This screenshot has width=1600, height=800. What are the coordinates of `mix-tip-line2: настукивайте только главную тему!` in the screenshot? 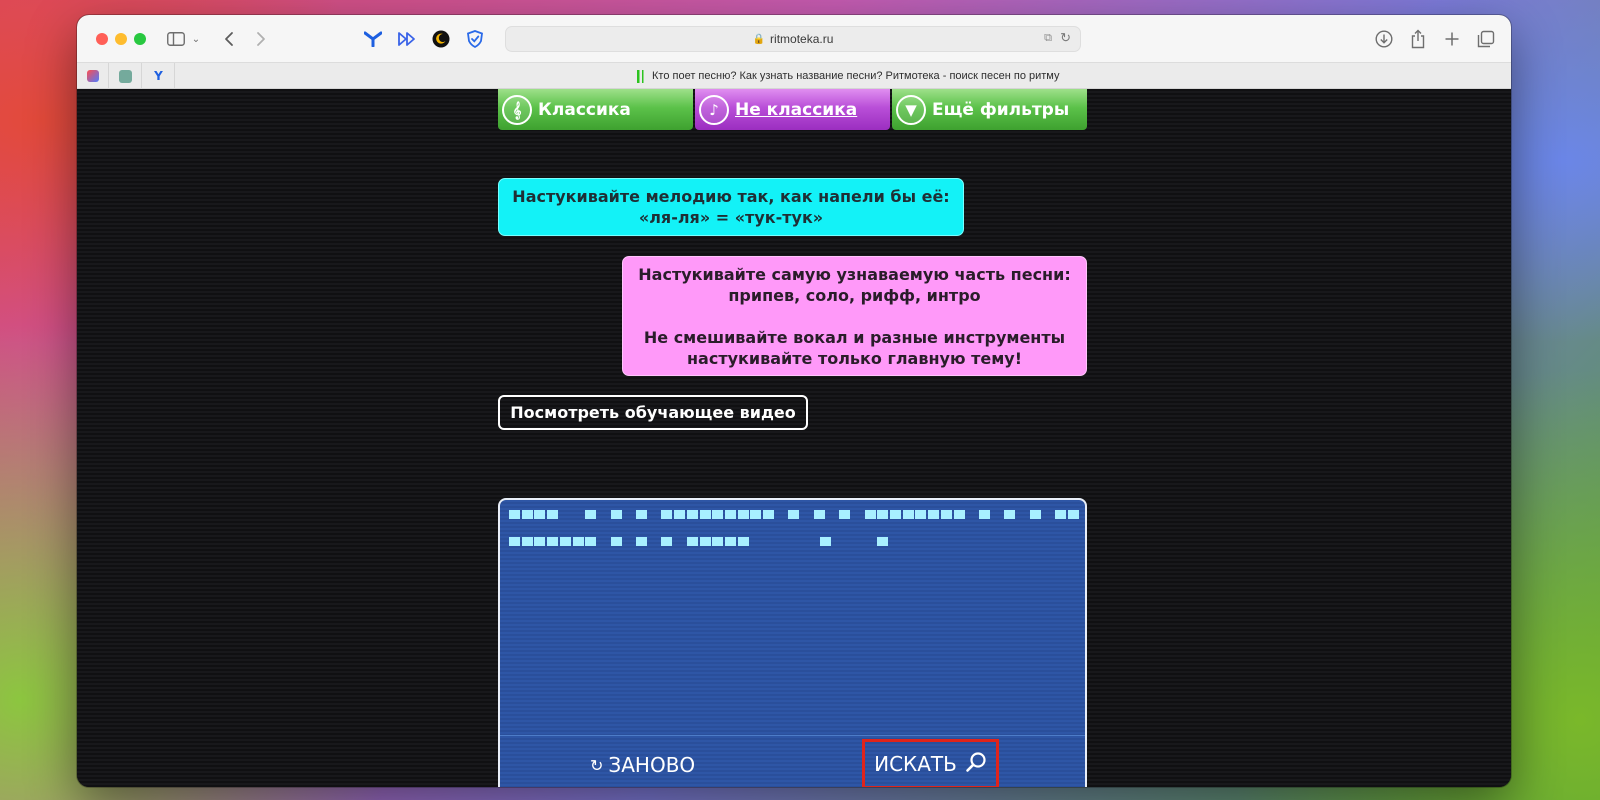 It's located at (854, 358).